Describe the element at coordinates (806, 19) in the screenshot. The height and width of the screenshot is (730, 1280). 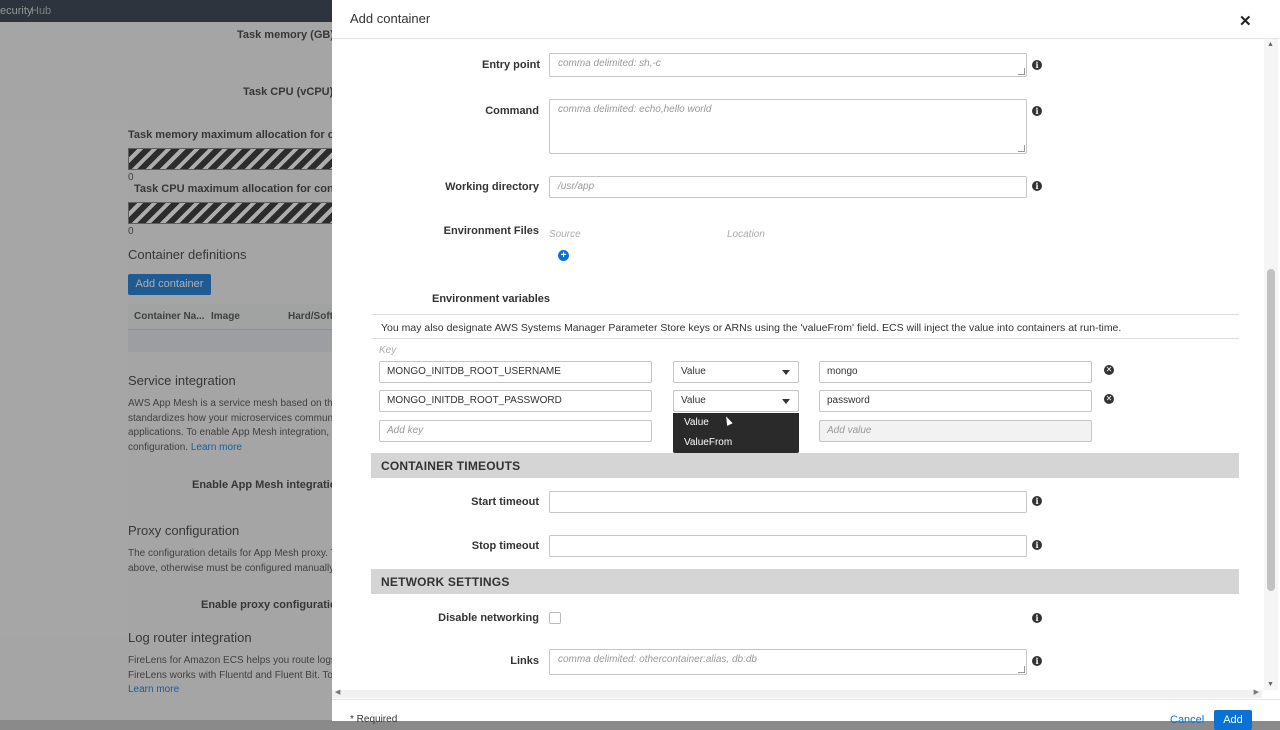
I see `modal-header: Add container ✕` at that location.